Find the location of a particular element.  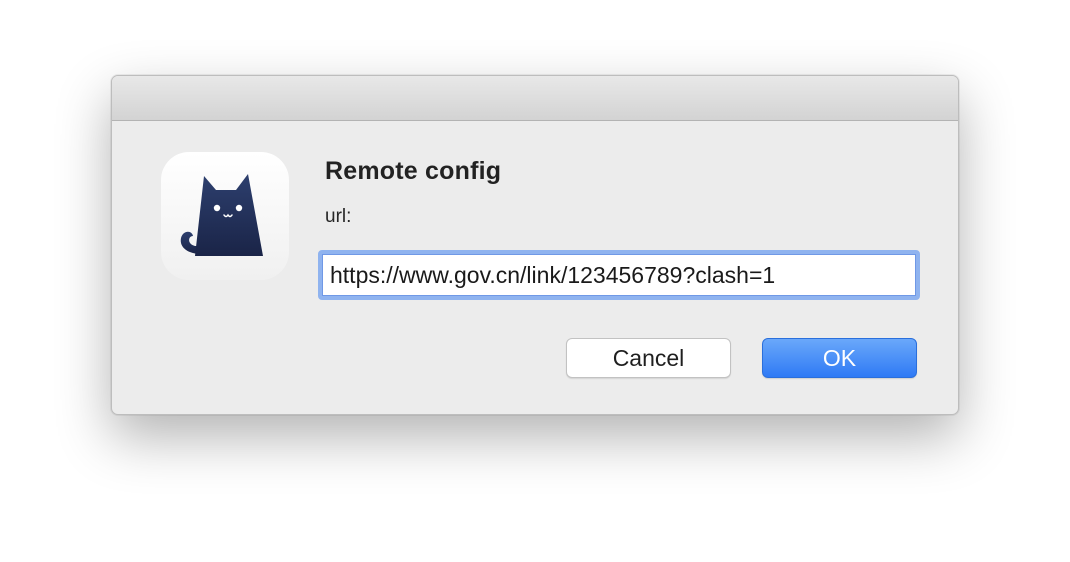

url-field-label: url: is located at coordinates (338, 216).